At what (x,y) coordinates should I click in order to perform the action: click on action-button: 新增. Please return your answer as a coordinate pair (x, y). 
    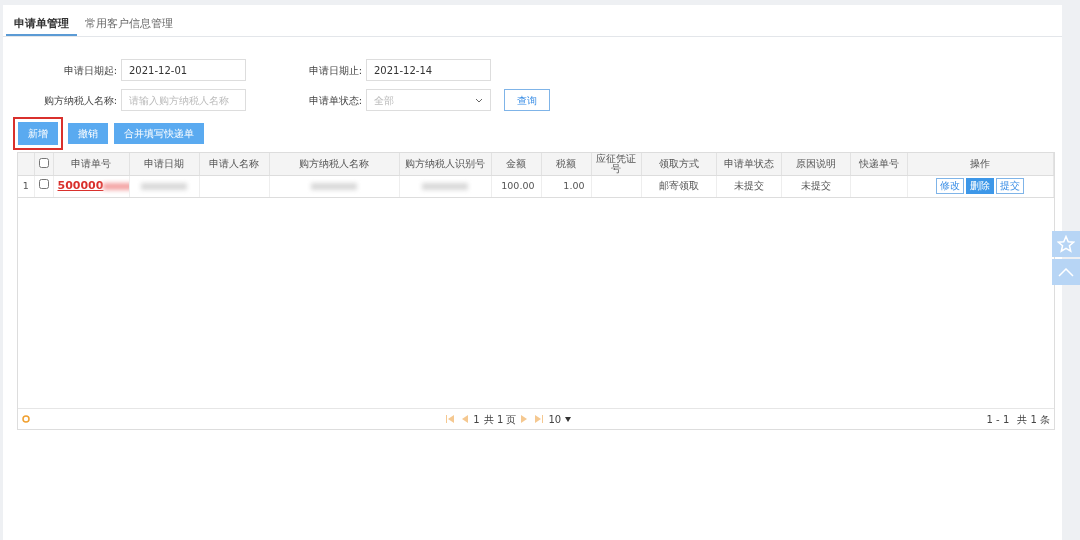
    Looking at the image, I should click on (38, 133).